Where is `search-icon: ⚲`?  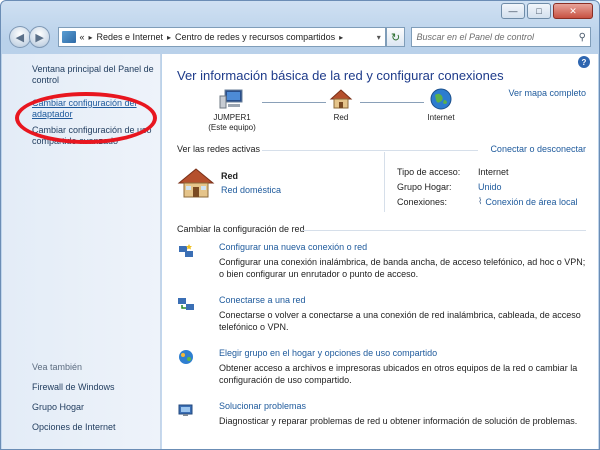
search-icon: ⚲ is located at coordinates (582, 37).